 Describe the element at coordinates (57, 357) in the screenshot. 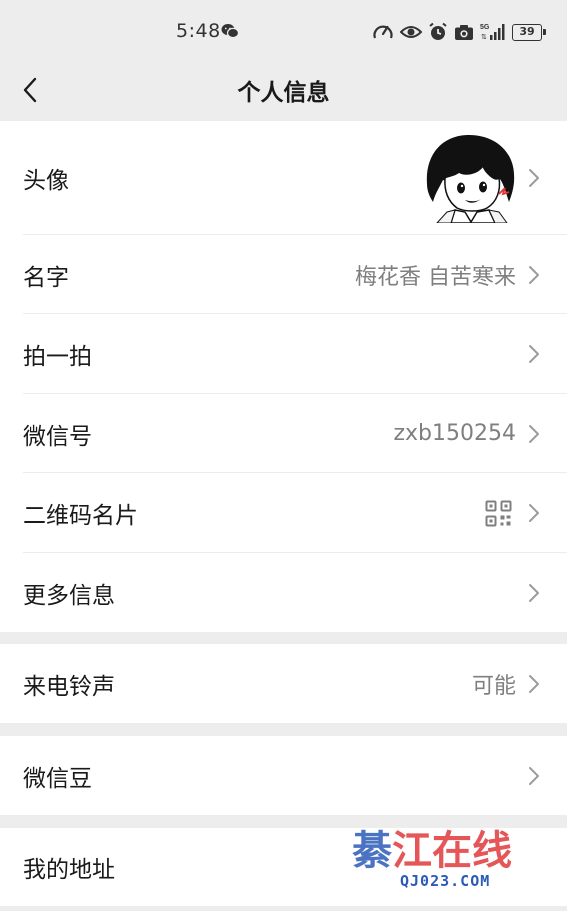

I see `pat-label: 拍一拍` at that location.